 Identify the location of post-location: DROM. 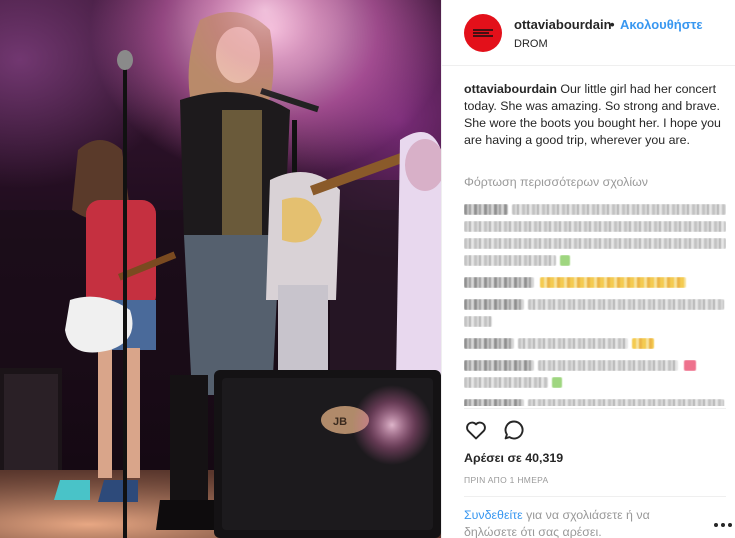
(531, 44).